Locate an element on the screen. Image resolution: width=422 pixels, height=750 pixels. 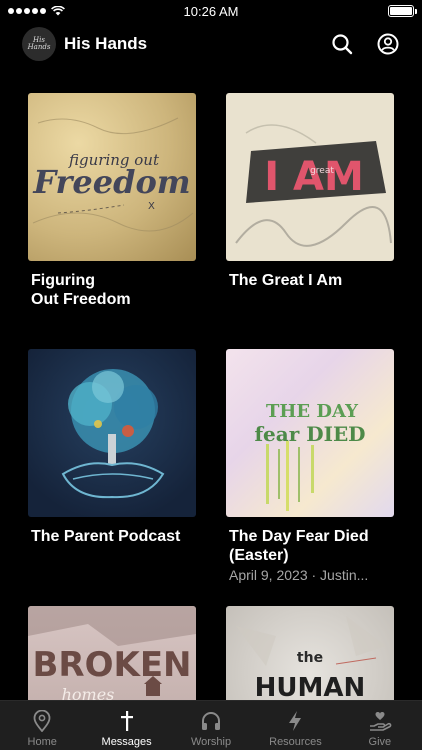
tab-label: Give is located at coordinates (380, 742).